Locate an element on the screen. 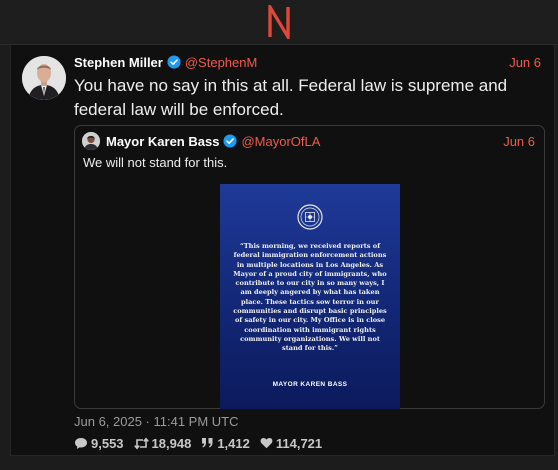 The width and height of the screenshot is (558, 470). quote-author-avatar is located at coordinates (91, 141).